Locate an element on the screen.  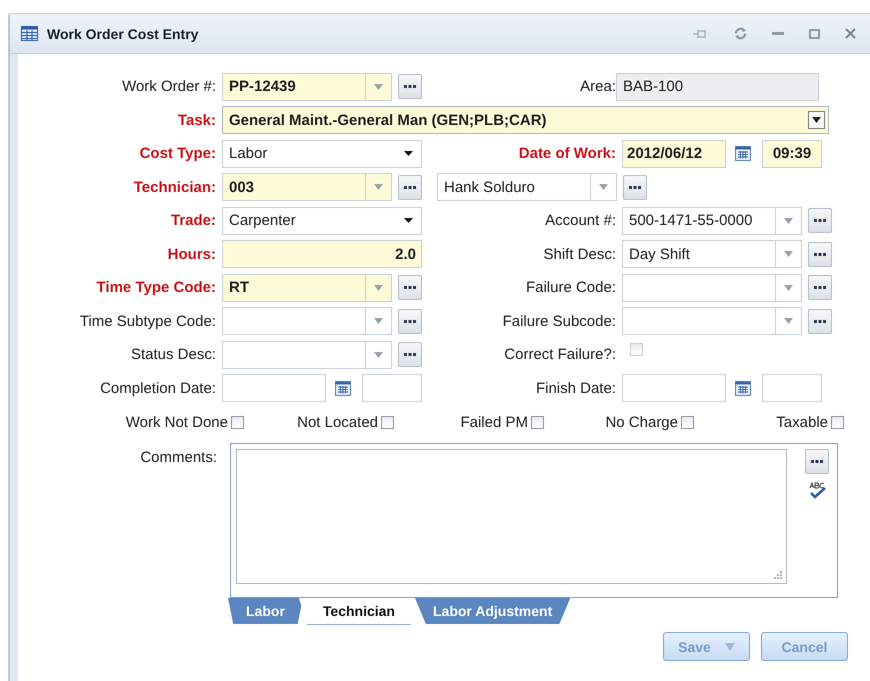
field-label: Completion Date: is located at coordinates (158, 388).